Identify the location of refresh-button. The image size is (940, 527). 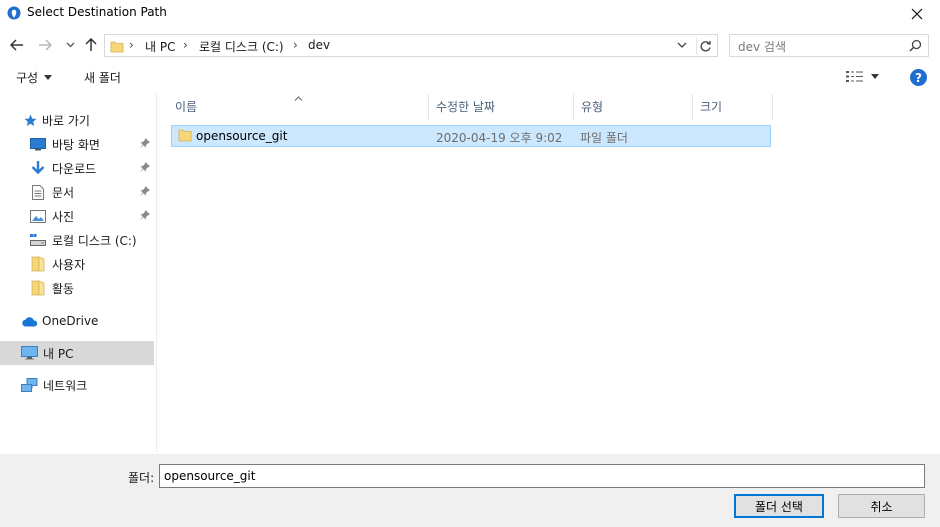
(705, 46).